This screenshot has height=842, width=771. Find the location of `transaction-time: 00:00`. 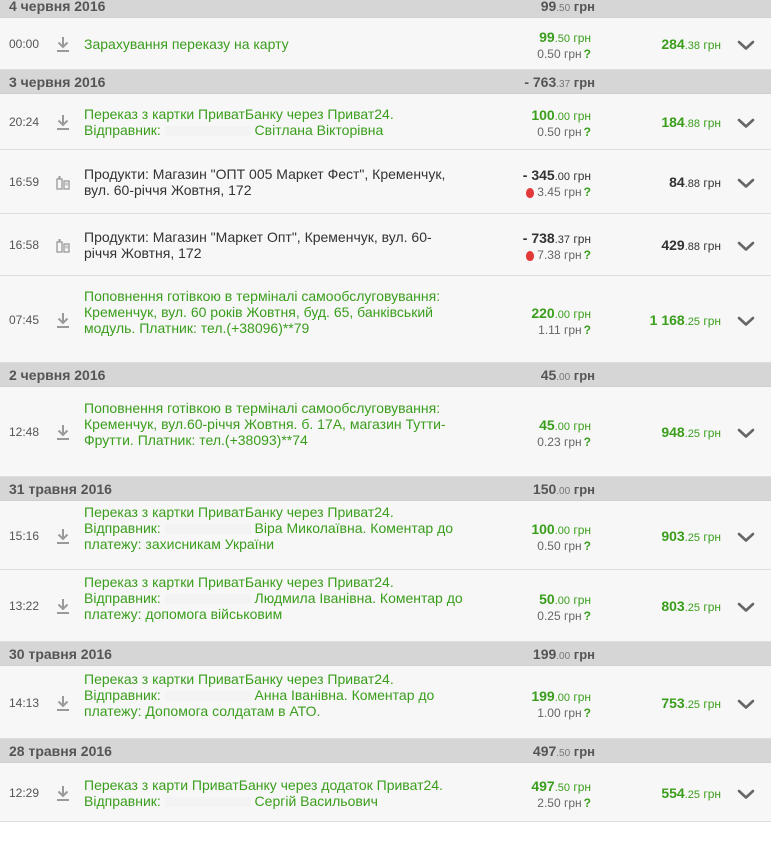

transaction-time: 00:00 is located at coordinates (24, 44).